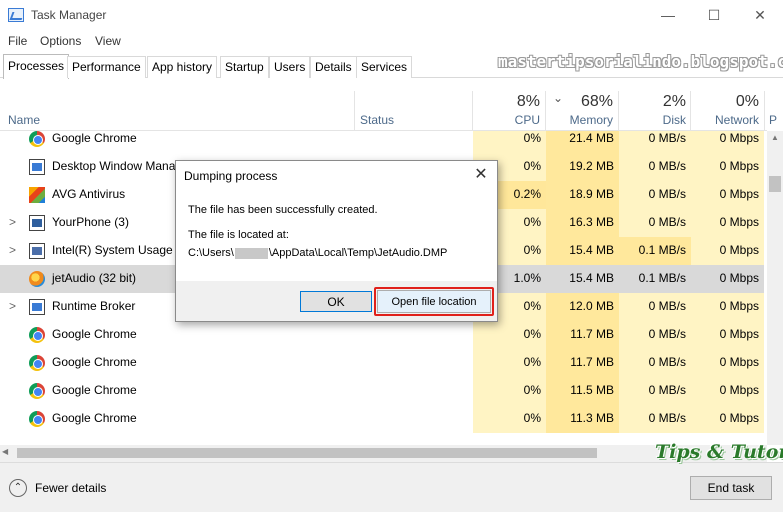 Image resolution: width=783 pixels, height=512 pixels. Describe the element at coordinates (579, 102) in the screenshot. I see `memory-total: 68%` at that location.